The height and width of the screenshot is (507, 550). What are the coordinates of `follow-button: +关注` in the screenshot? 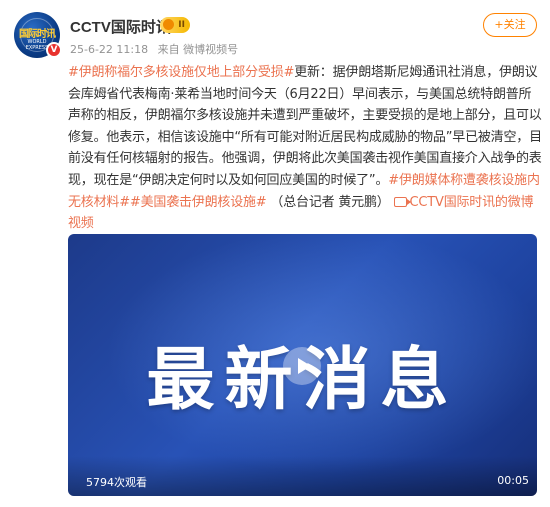 It's located at (510, 25).